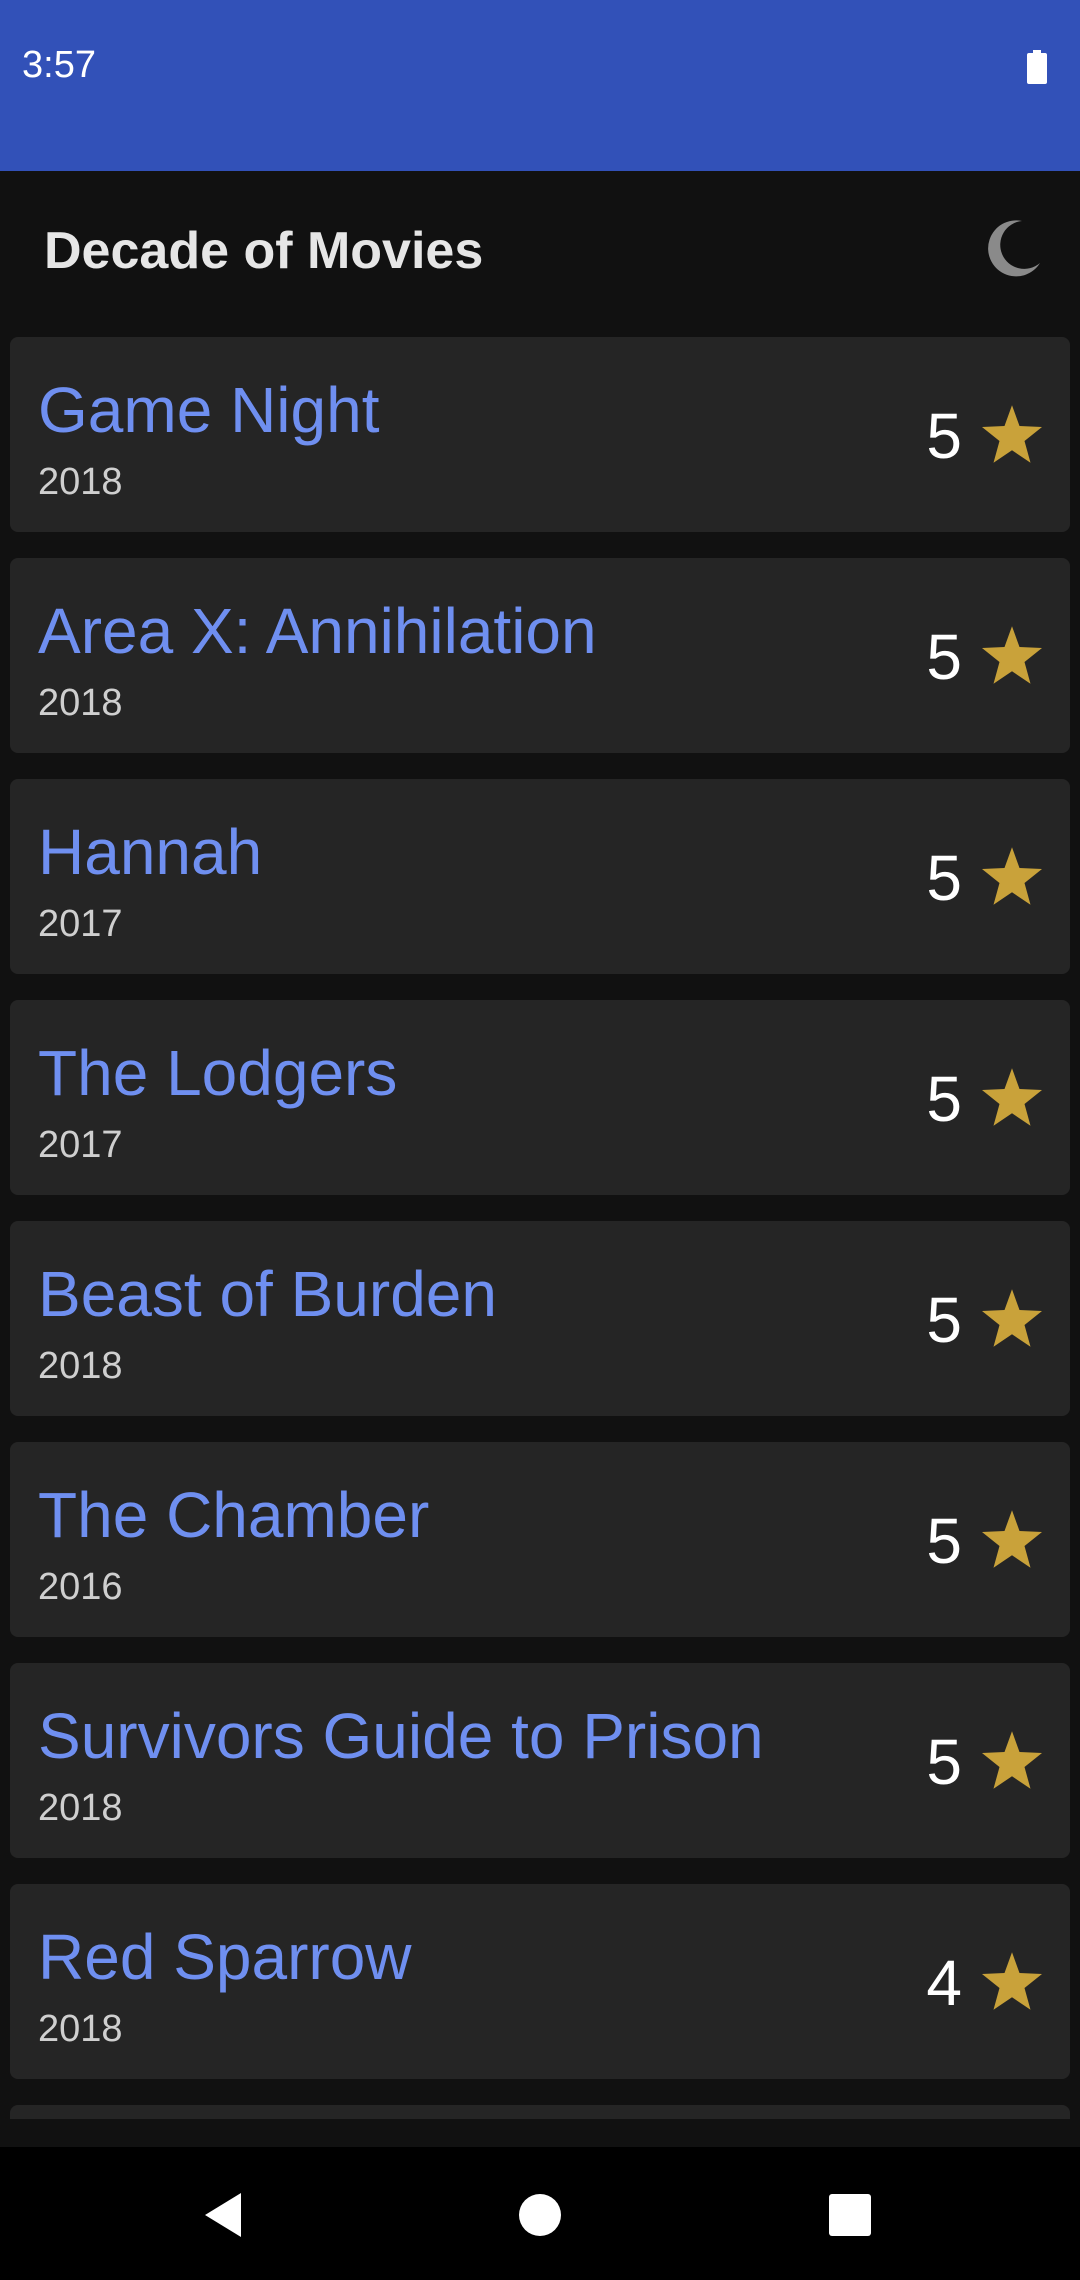  What do you see at coordinates (225, 1957) in the screenshot?
I see `movie-title: Red Sparrow` at bounding box center [225, 1957].